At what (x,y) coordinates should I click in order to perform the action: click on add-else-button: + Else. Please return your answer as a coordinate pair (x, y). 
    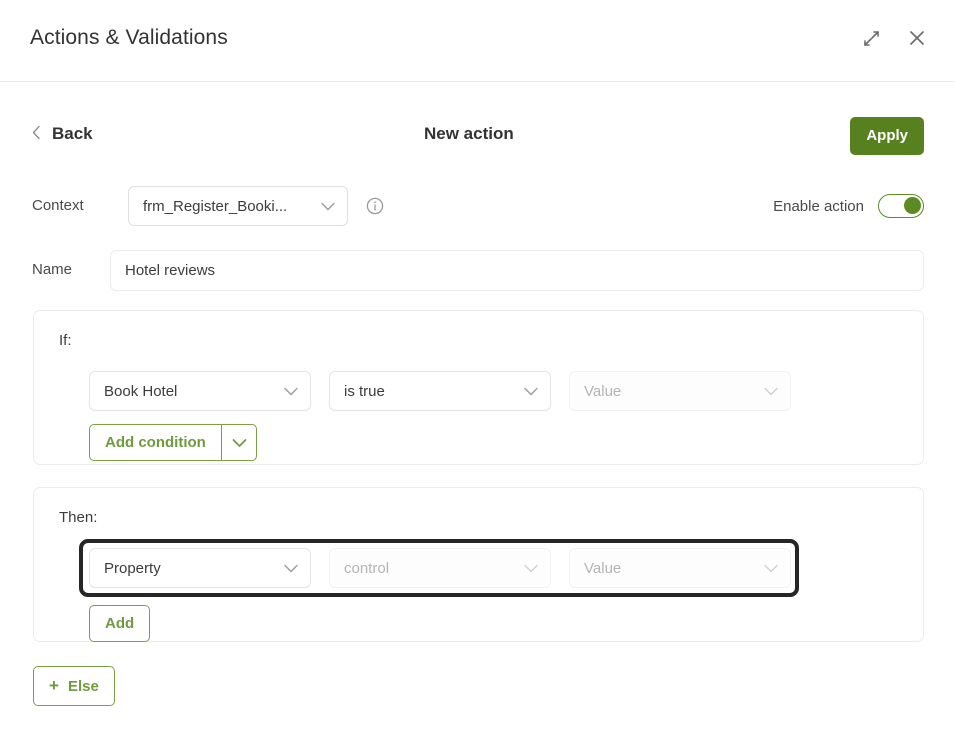
    Looking at the image, I should click on (74, 686).